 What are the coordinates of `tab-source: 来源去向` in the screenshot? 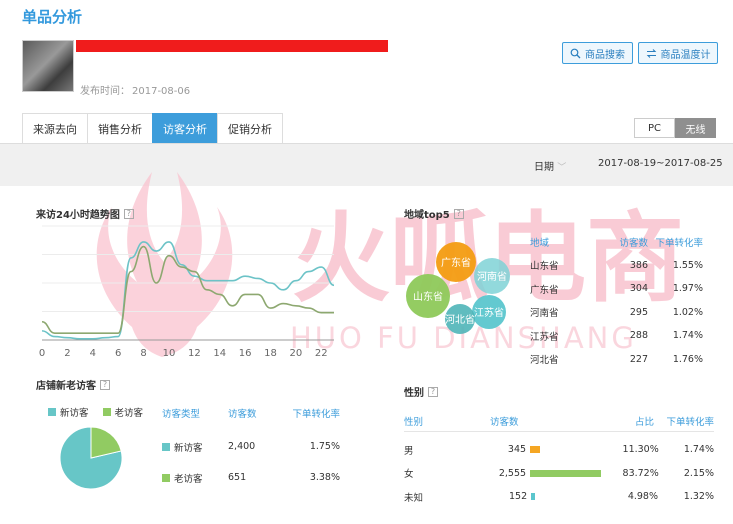 It's located at (55, 128).